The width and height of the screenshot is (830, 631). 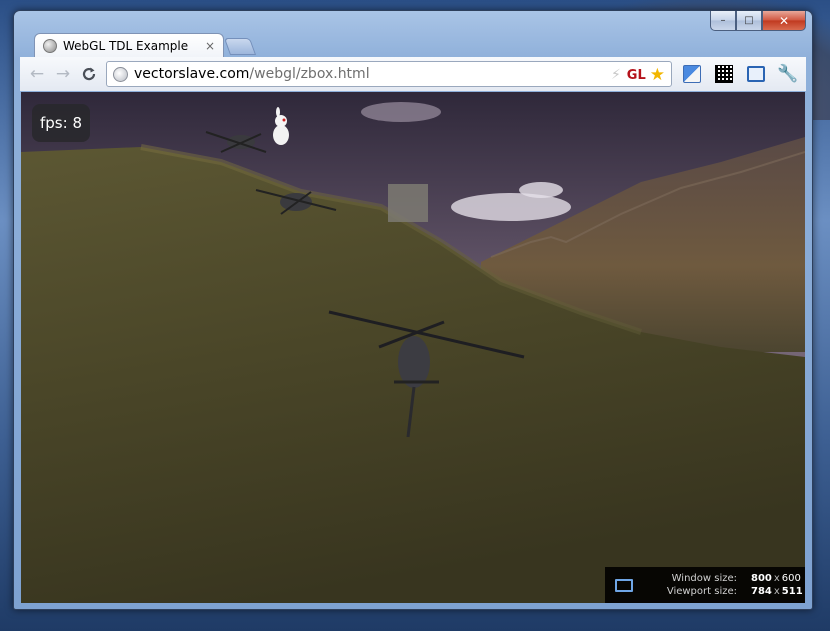 What do you see at coordinates (616, 75) in the screenshot?
I see `bolt-icon: ⚡` at bounding box center [616, 75].